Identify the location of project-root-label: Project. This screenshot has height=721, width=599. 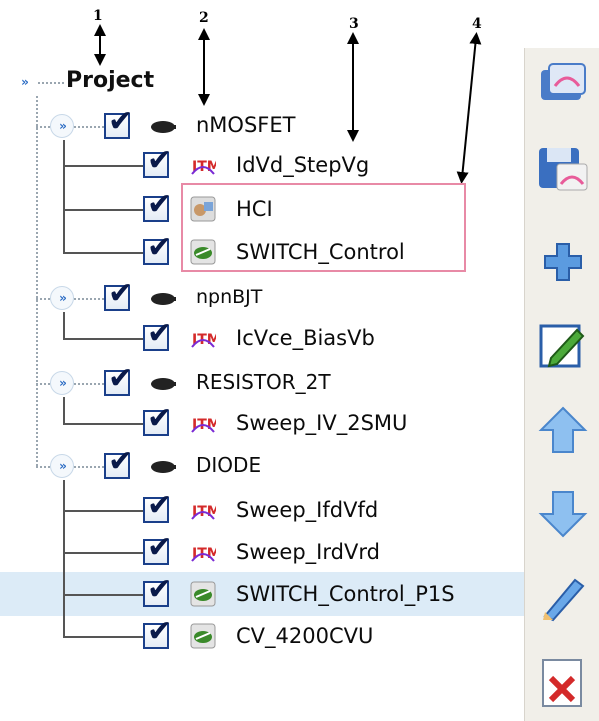
(110, 80).